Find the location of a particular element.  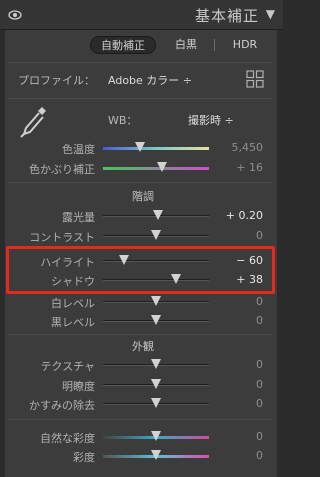

temperature-slider-thumb is located at coordinates (140, 147).